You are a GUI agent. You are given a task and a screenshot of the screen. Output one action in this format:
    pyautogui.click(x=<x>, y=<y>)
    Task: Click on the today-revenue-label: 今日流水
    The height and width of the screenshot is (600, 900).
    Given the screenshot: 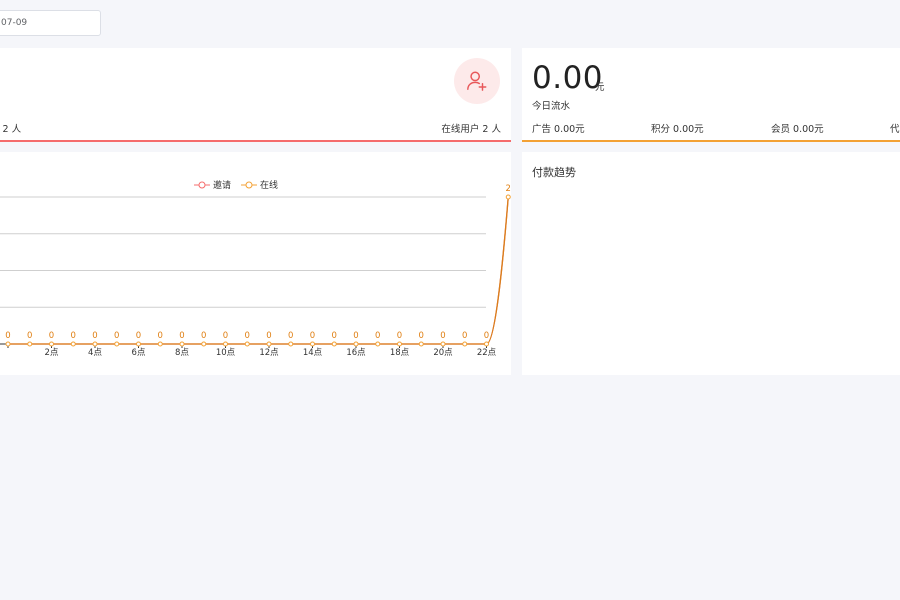 What is the action you would take?
    pyautogui.click(x=551, y=106)
    